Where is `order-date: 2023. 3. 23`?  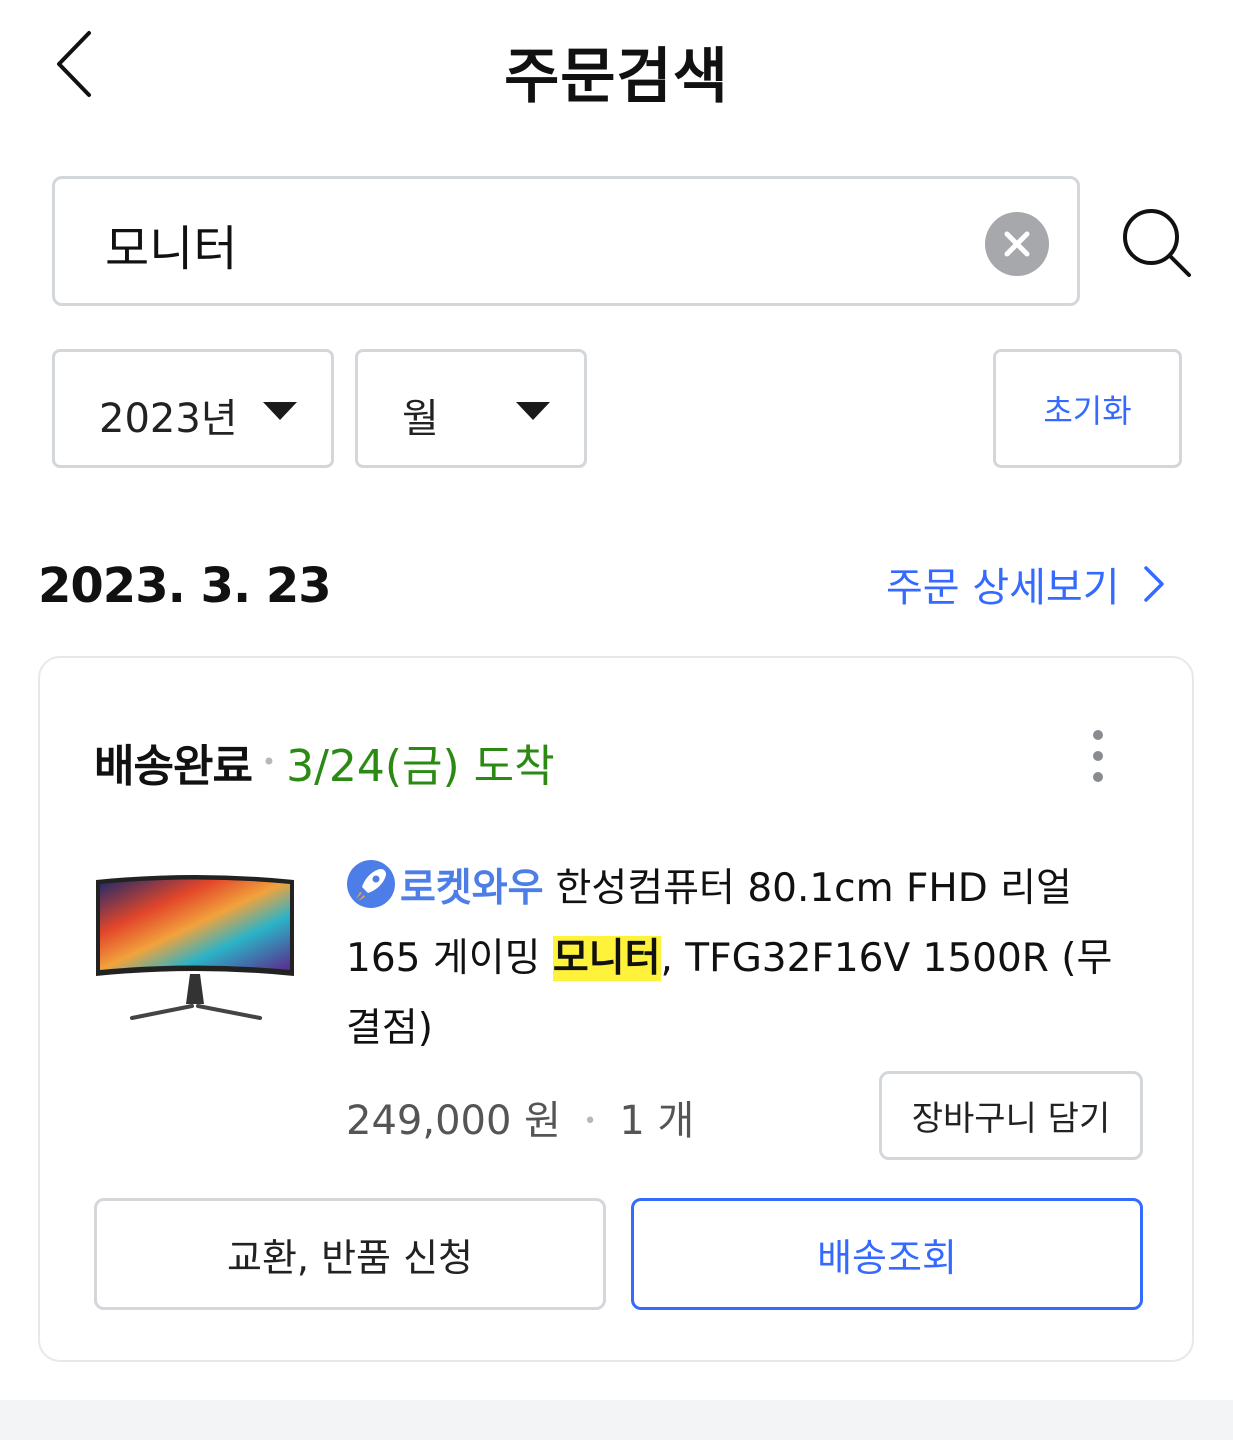
order-date: 2023. 3. 23 is located at coordinates (185, 586).